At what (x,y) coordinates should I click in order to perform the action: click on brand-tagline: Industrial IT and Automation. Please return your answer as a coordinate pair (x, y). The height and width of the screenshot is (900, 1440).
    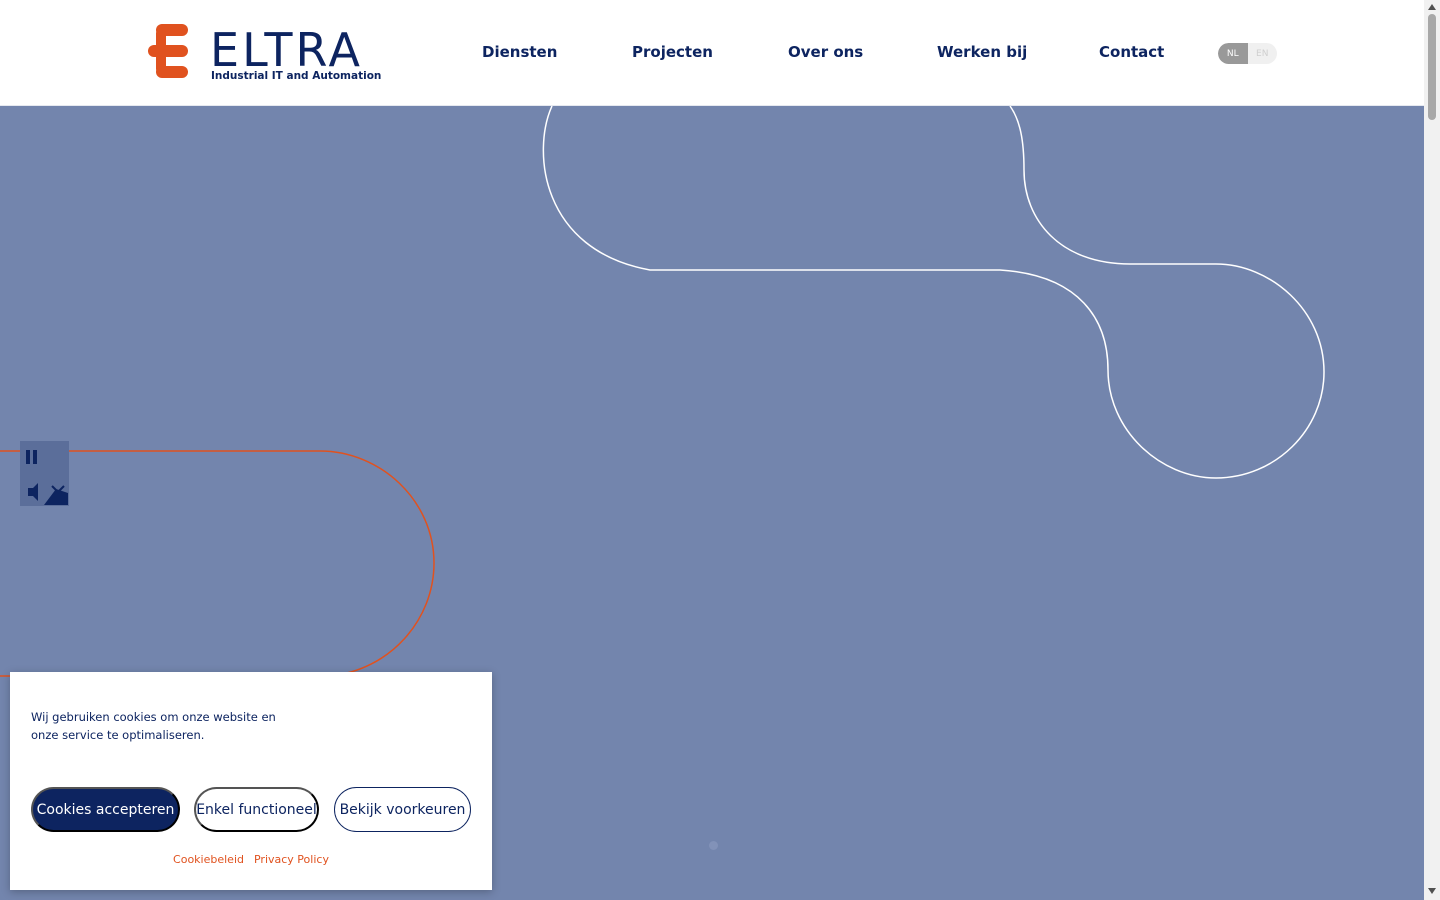
    Looking at the image, I should click on (296, 76).